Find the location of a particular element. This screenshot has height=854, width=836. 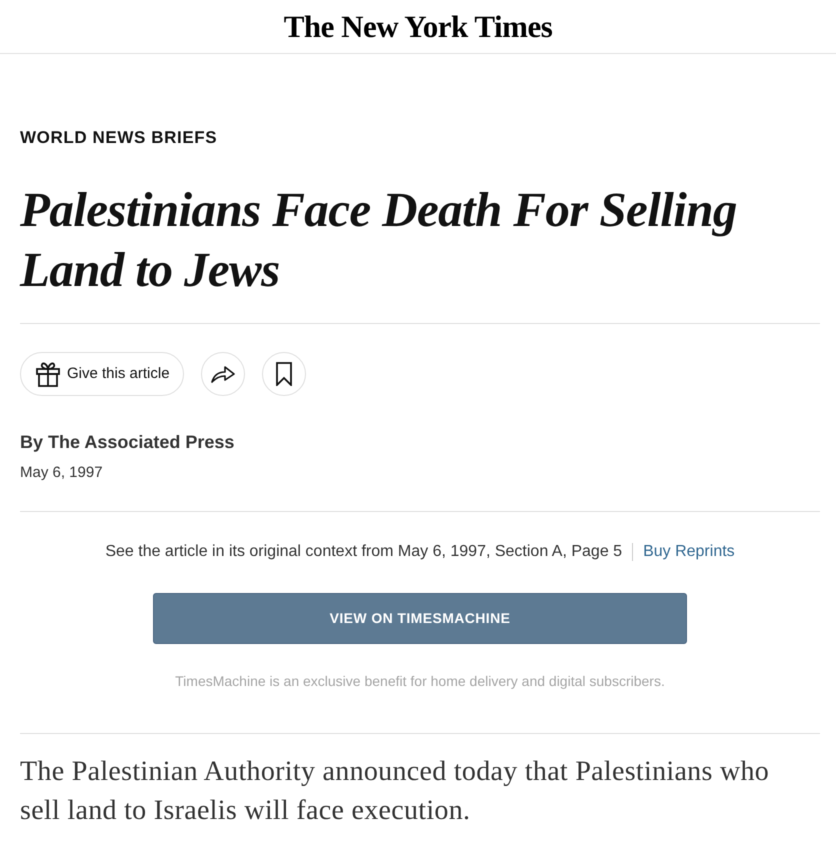

give-article-button: Give this article is located at coordinates (102, 374).